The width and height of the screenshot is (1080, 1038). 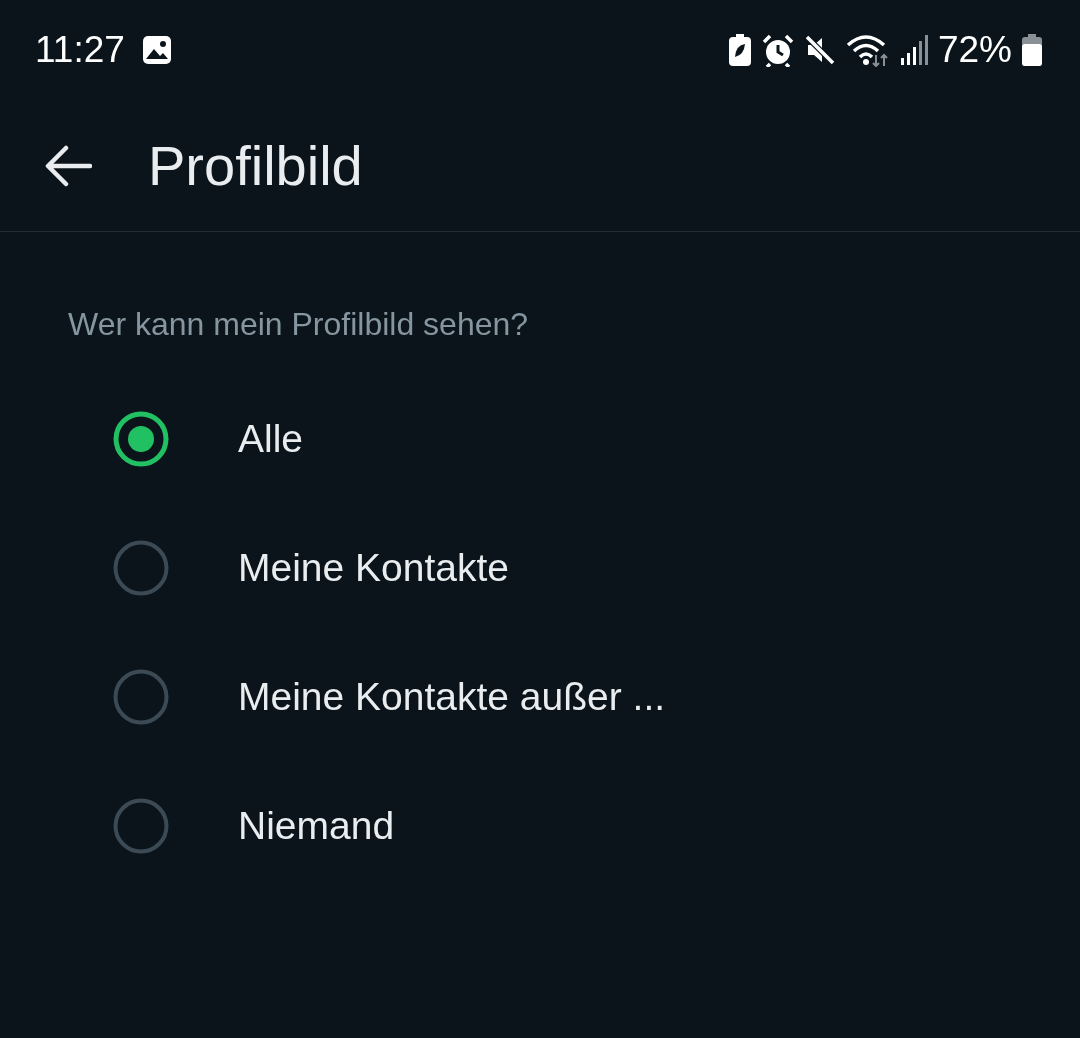 I want to click on screen-title: Profilbild, so click(x=255, y=165).